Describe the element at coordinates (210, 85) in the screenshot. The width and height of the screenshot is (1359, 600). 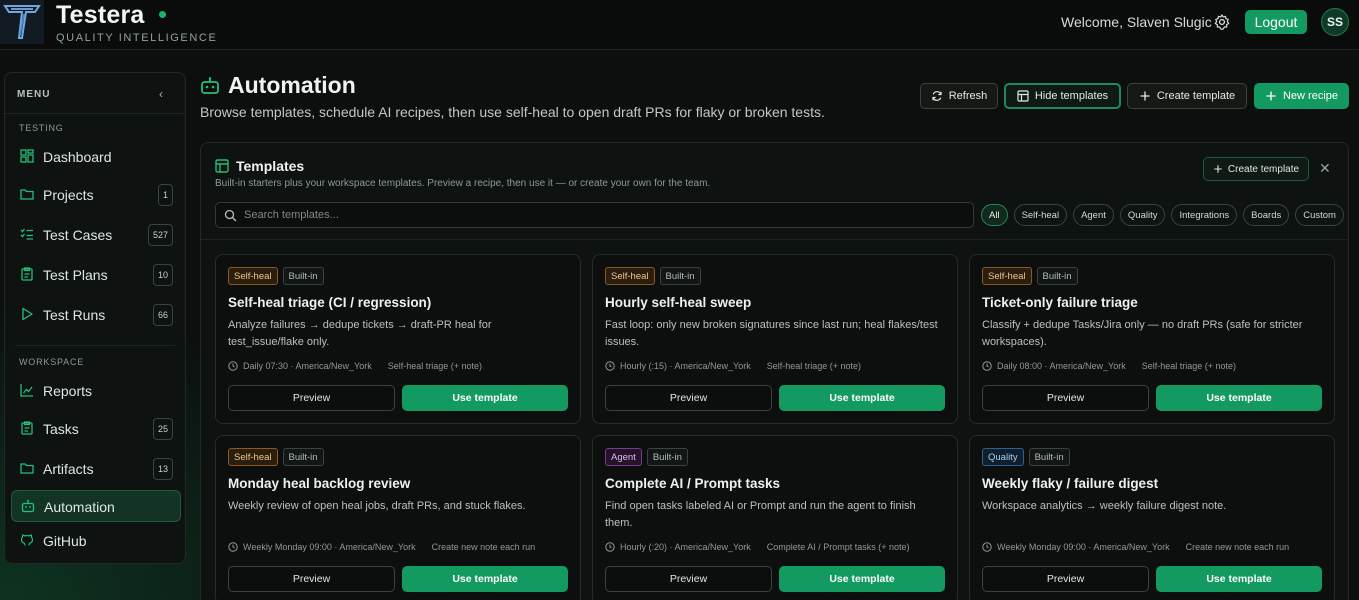
I see `robot-icon` at that location.